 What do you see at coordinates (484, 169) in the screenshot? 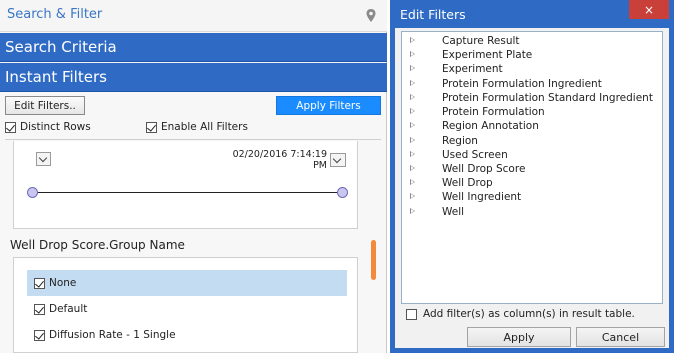
I see `tree-node-label: Well Drop Score` at bounding box center [484, 169].